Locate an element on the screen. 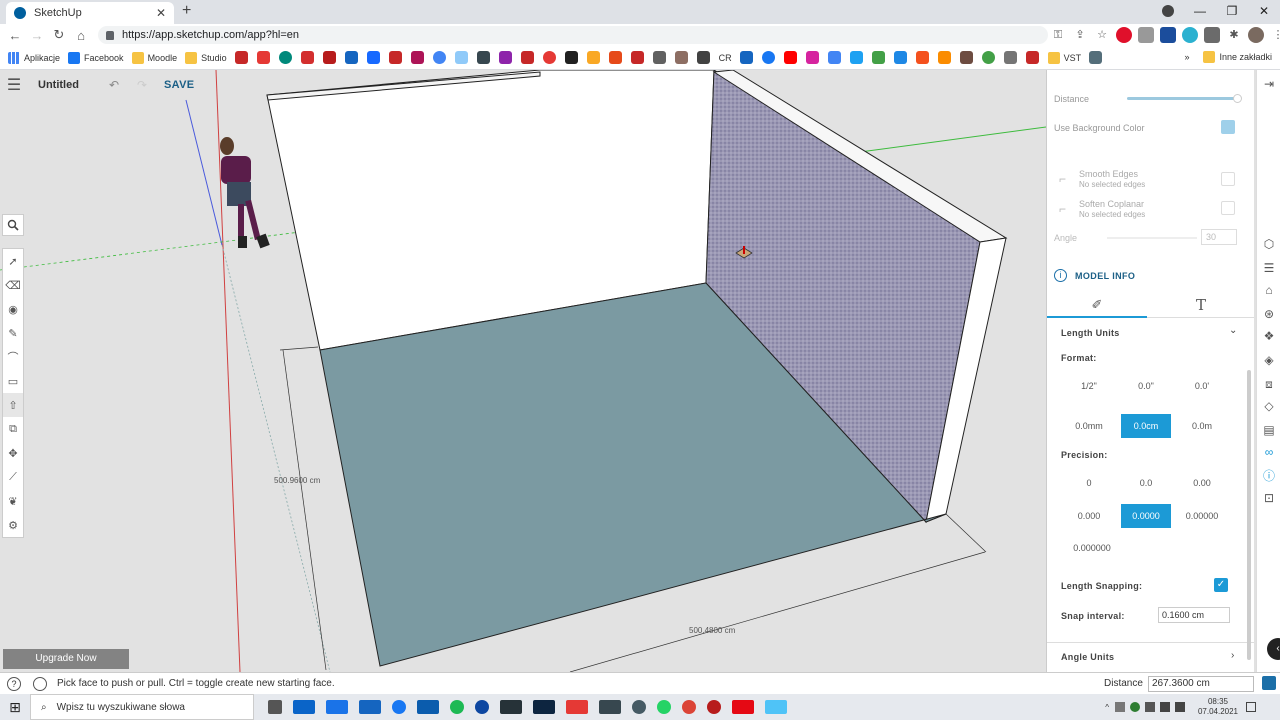 The width and height of the screenshot is (1280, 720). facebook-app-icon is located at coordinates (399, 707).